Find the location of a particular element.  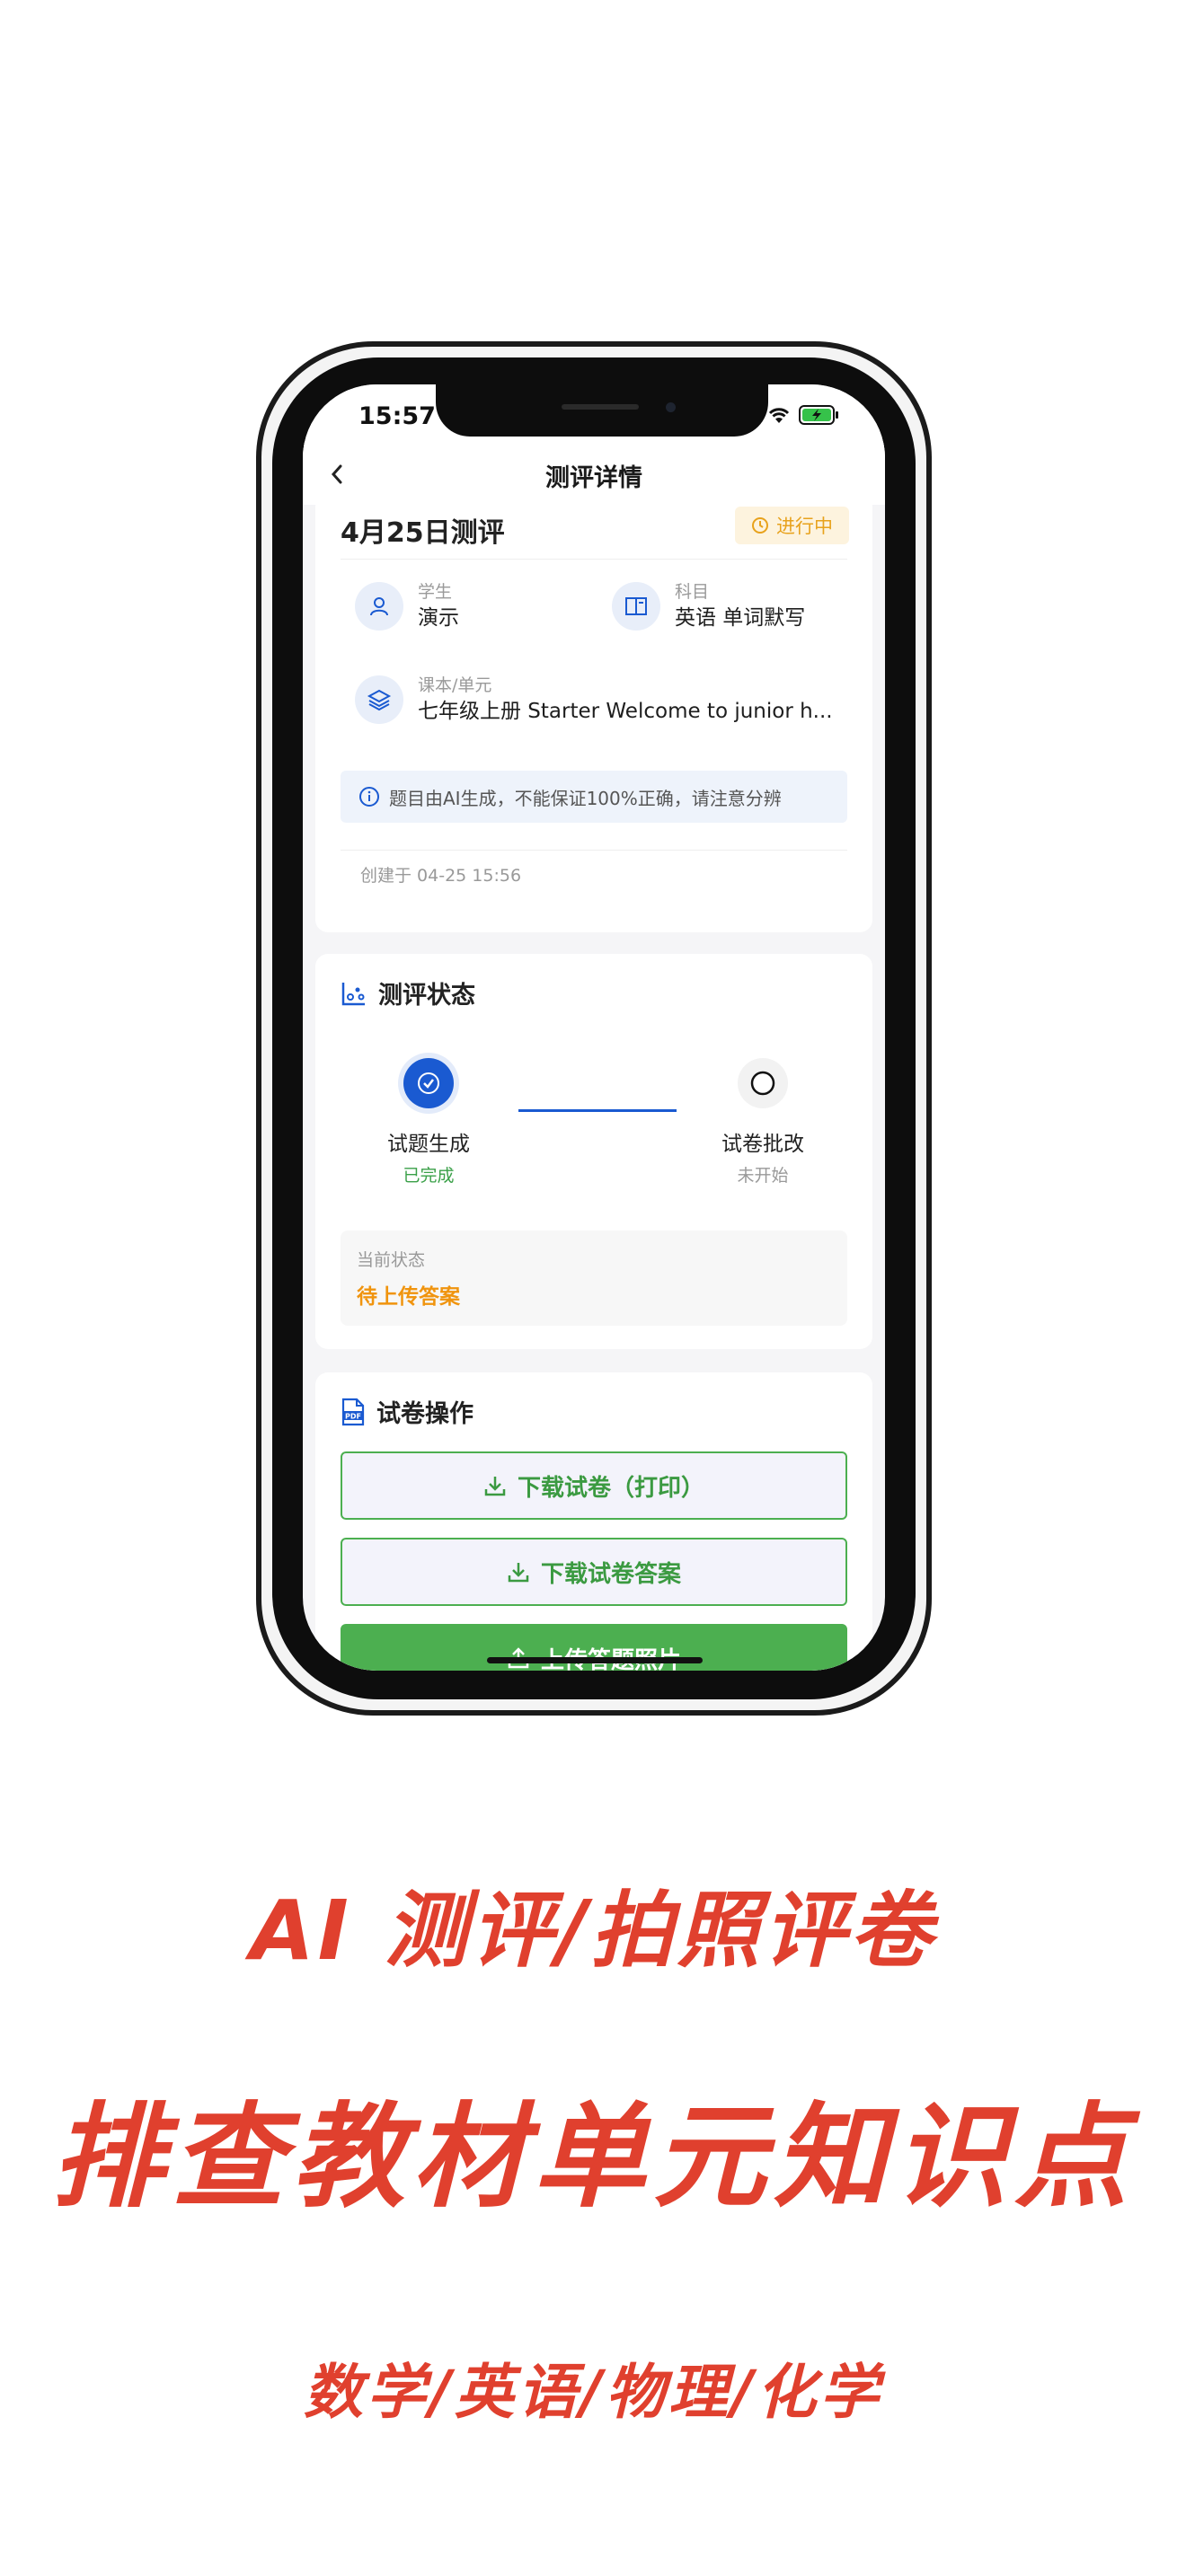

assessment-title: 4月25日测评 is located at coordinates (423, 533).